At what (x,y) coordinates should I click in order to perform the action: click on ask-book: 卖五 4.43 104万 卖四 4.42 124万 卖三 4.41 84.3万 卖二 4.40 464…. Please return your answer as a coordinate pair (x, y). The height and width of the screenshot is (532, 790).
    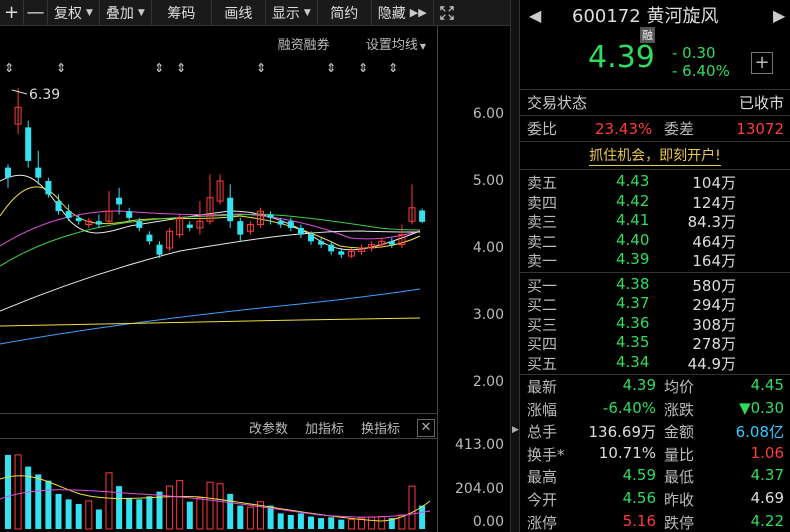
    Looking at the image, I should click on (655, 221).